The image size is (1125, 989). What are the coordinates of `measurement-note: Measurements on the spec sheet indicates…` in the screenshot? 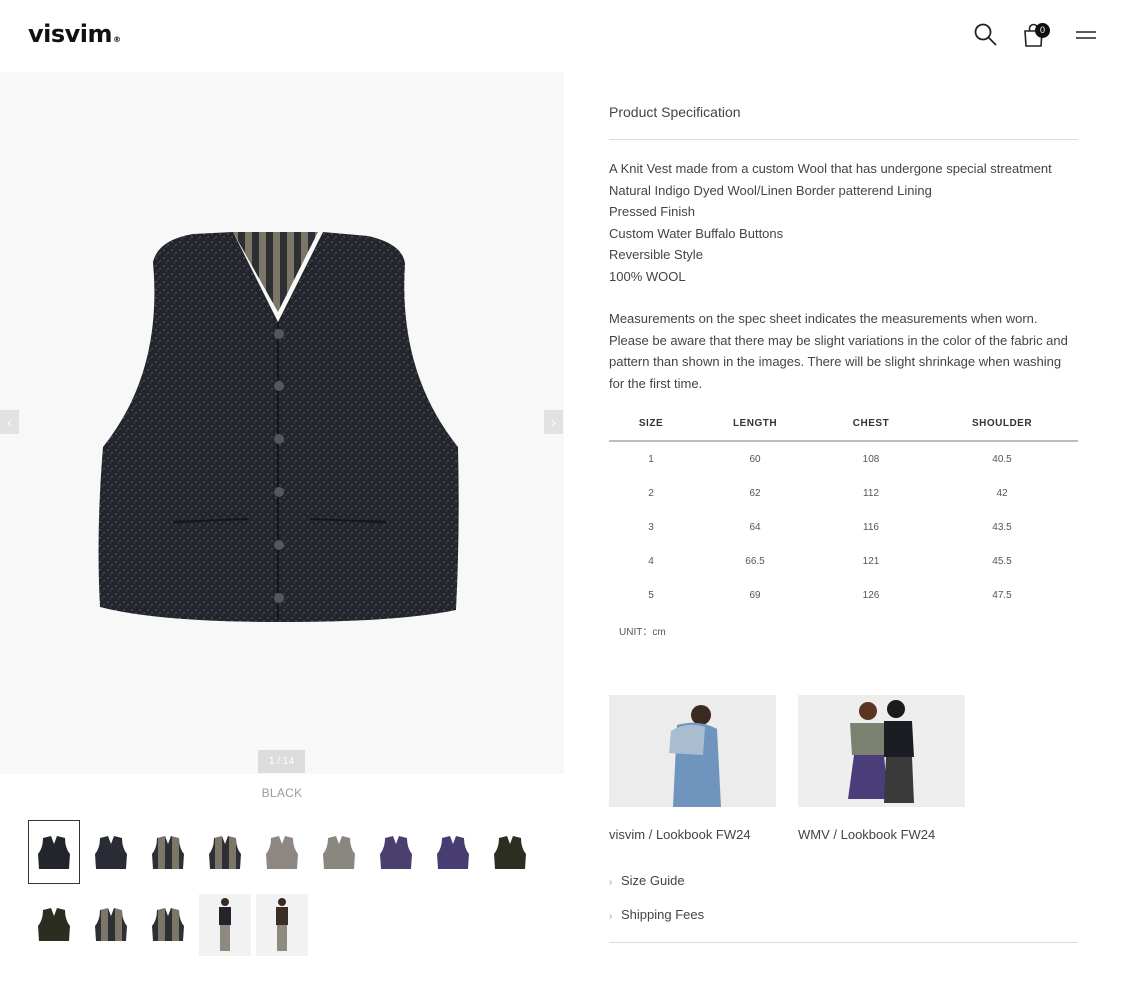 It's located at (838, 351).